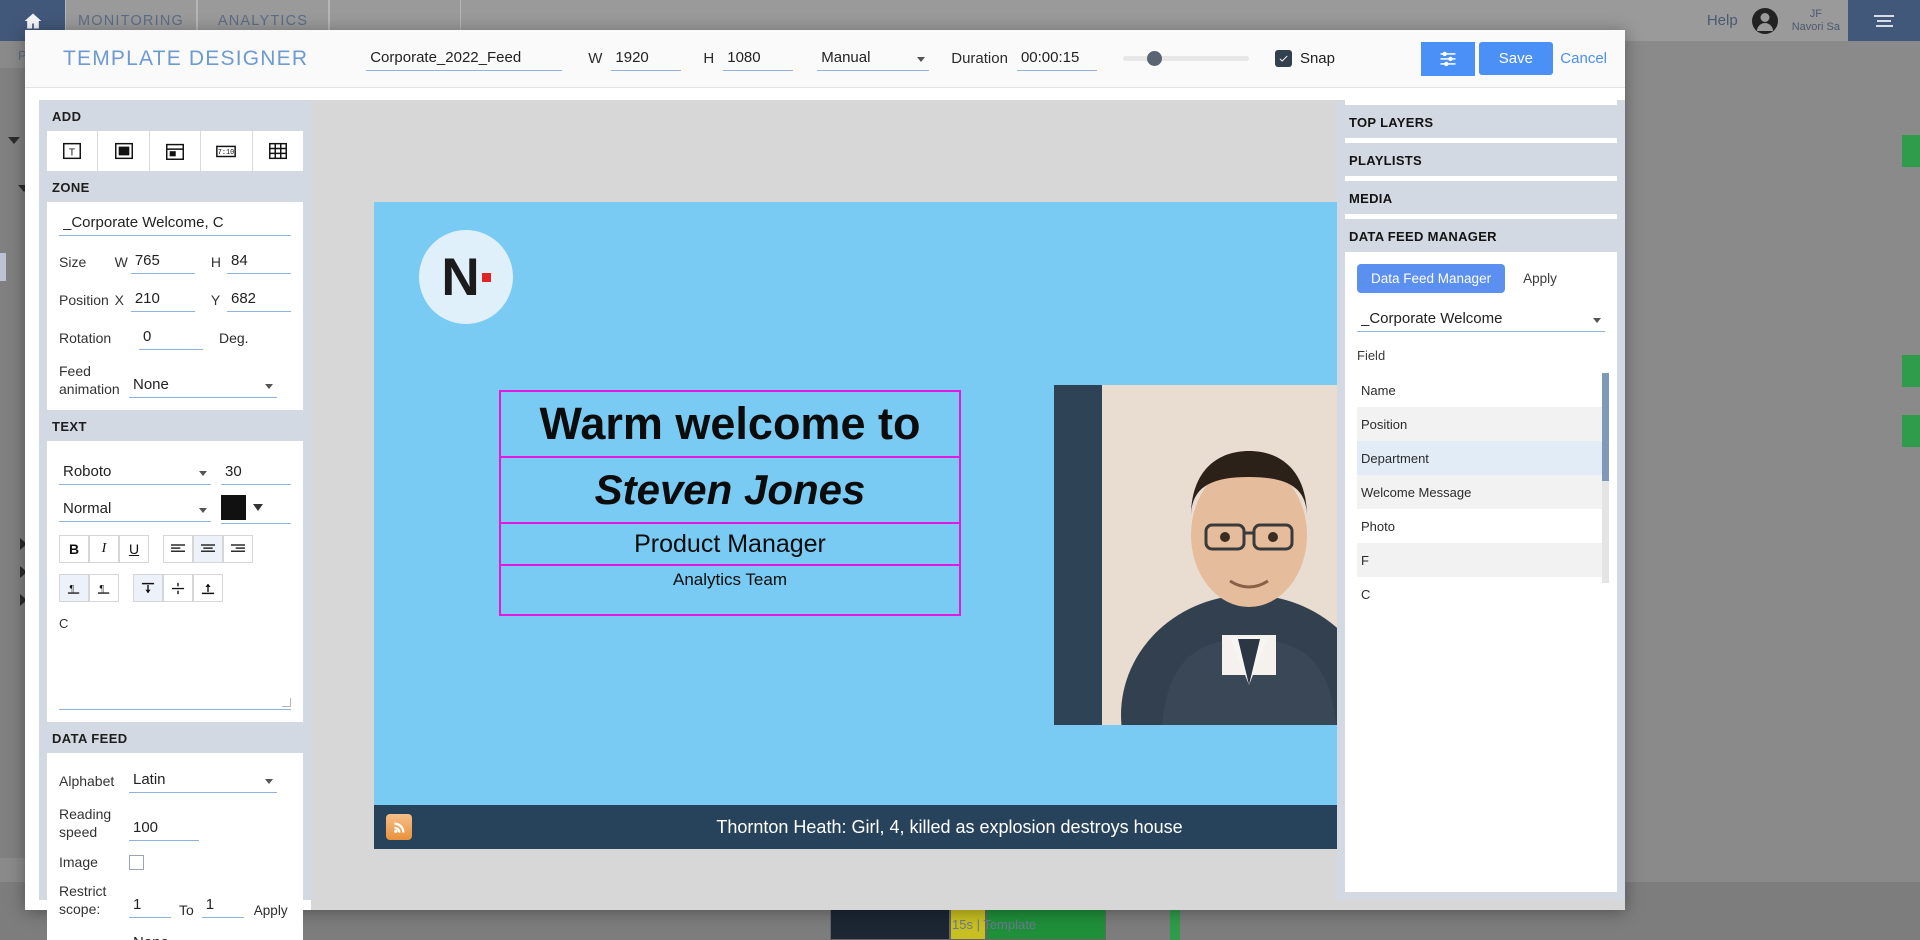 This screenshot has width=1920, height=940. Describe the element at coordinates (286, 702) in the screenshot. I see `resize-grip-icon` at that location.